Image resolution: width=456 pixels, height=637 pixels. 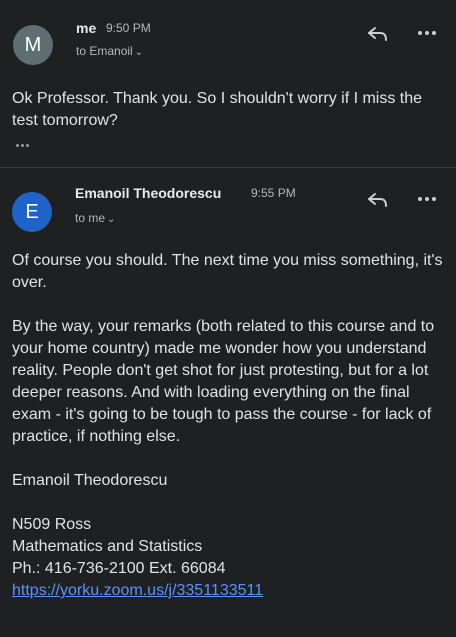 What do you see at coordinates (273, 193) in the screenshot?
I see `message-time: 9:55 PM` at bounding box center [273, 193].